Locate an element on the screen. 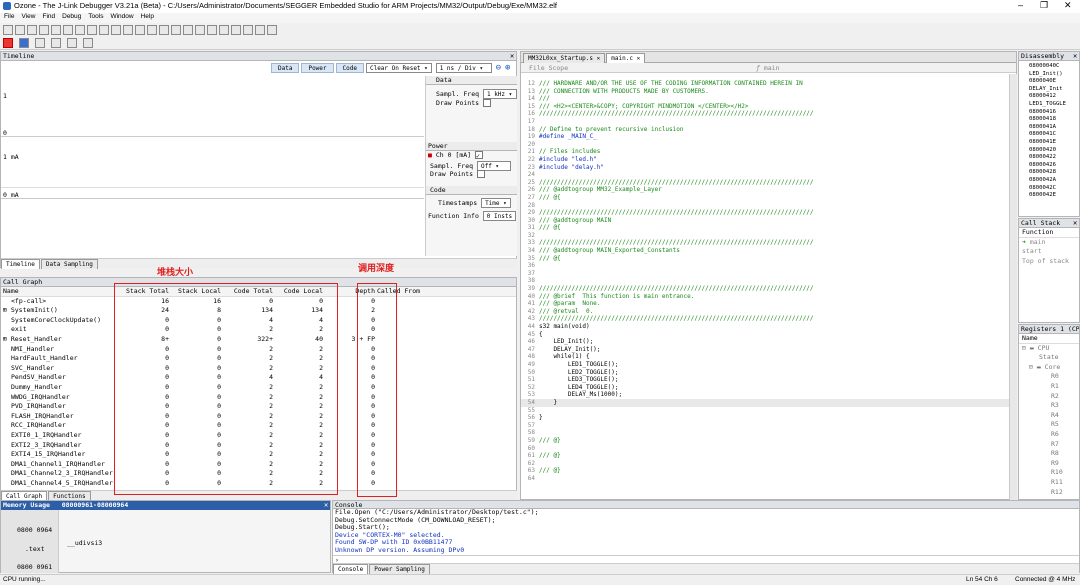 The image size is (1080, 585). timestamps-select: Time ▾ is located at coordinates (496, 202).